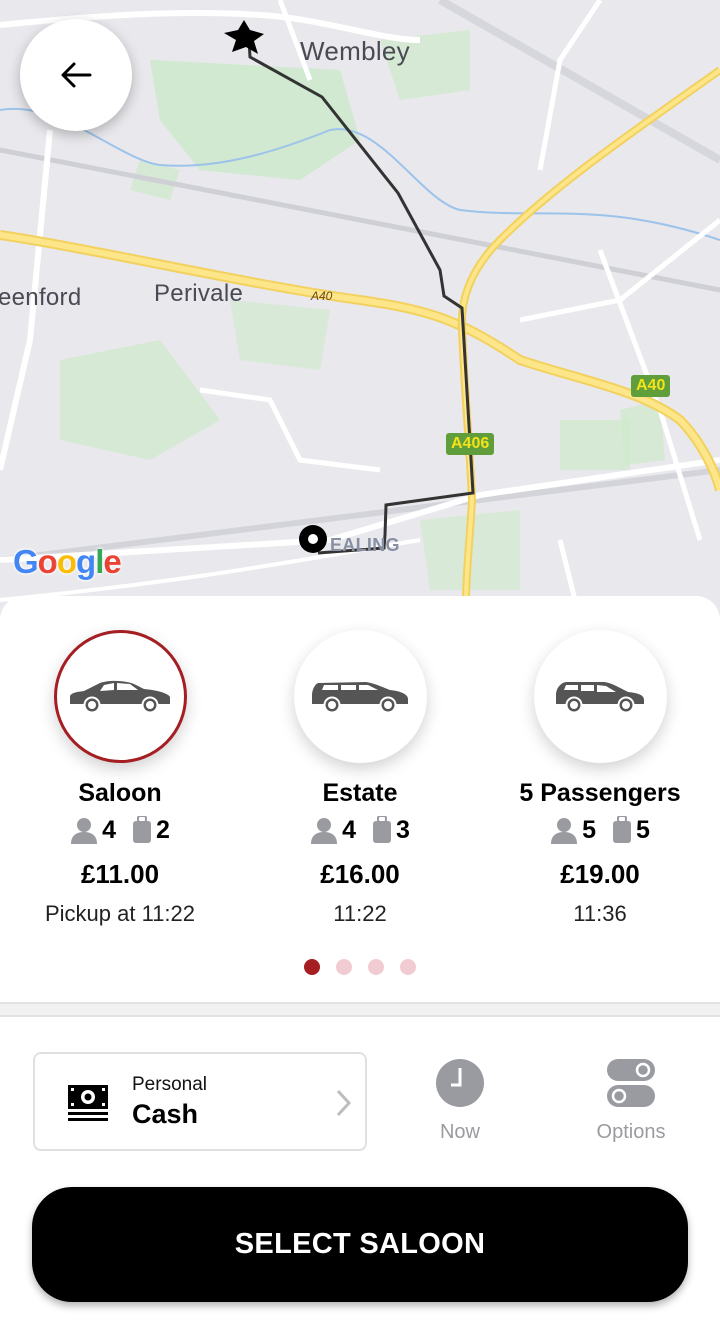  What do you see at coordinates (459, 1132) in the screenshot?
I see `pickup-time-label: Now` at bounding box center [459, 1132].